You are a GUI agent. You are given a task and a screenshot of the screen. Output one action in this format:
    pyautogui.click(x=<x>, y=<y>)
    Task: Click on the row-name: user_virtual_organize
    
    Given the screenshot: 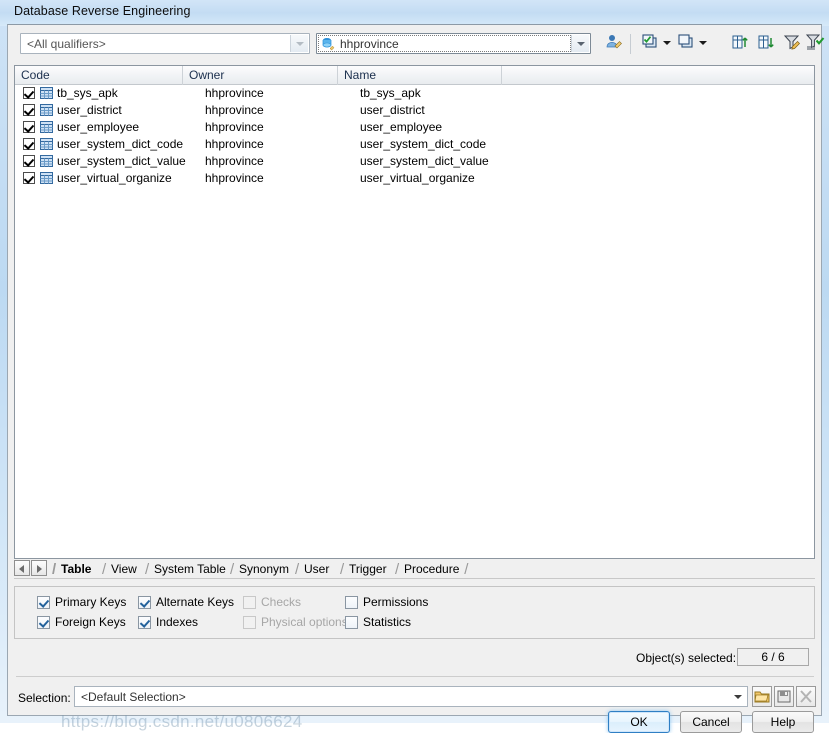 What is the action you would take?
    pyautogui.click(x=417, y=178)
    